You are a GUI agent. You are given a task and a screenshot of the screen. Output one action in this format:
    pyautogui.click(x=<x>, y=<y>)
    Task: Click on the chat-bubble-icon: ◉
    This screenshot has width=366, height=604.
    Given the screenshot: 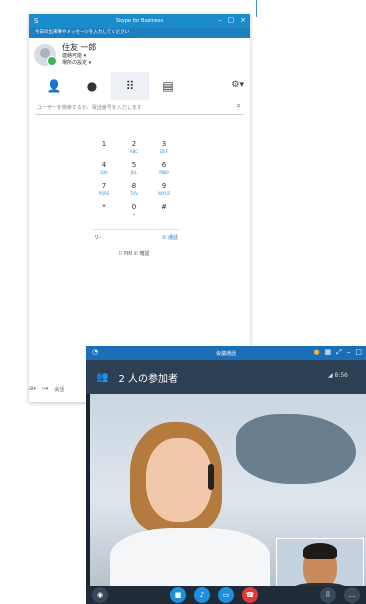 What is the action you would take?
    pyautogui.click(x=100, y=595)
    